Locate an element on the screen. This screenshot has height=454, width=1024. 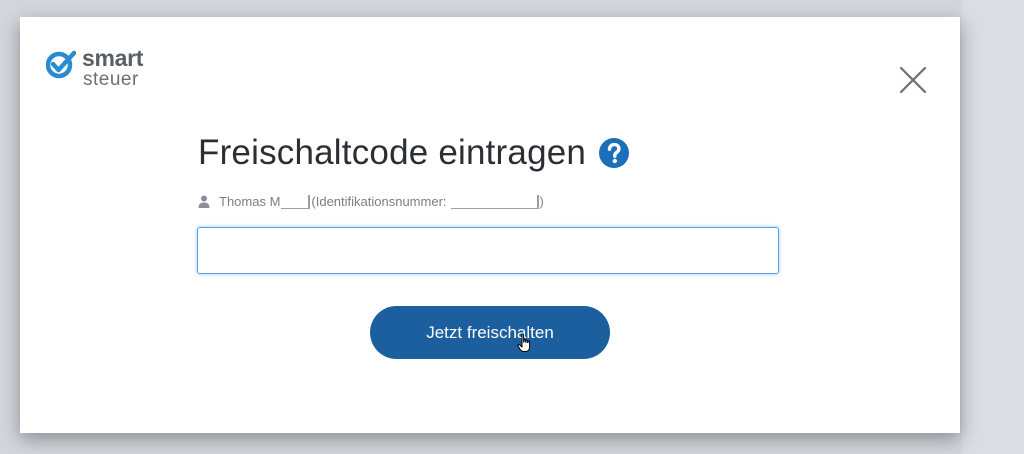
page-backdrop is located at coordinates (993, 227).